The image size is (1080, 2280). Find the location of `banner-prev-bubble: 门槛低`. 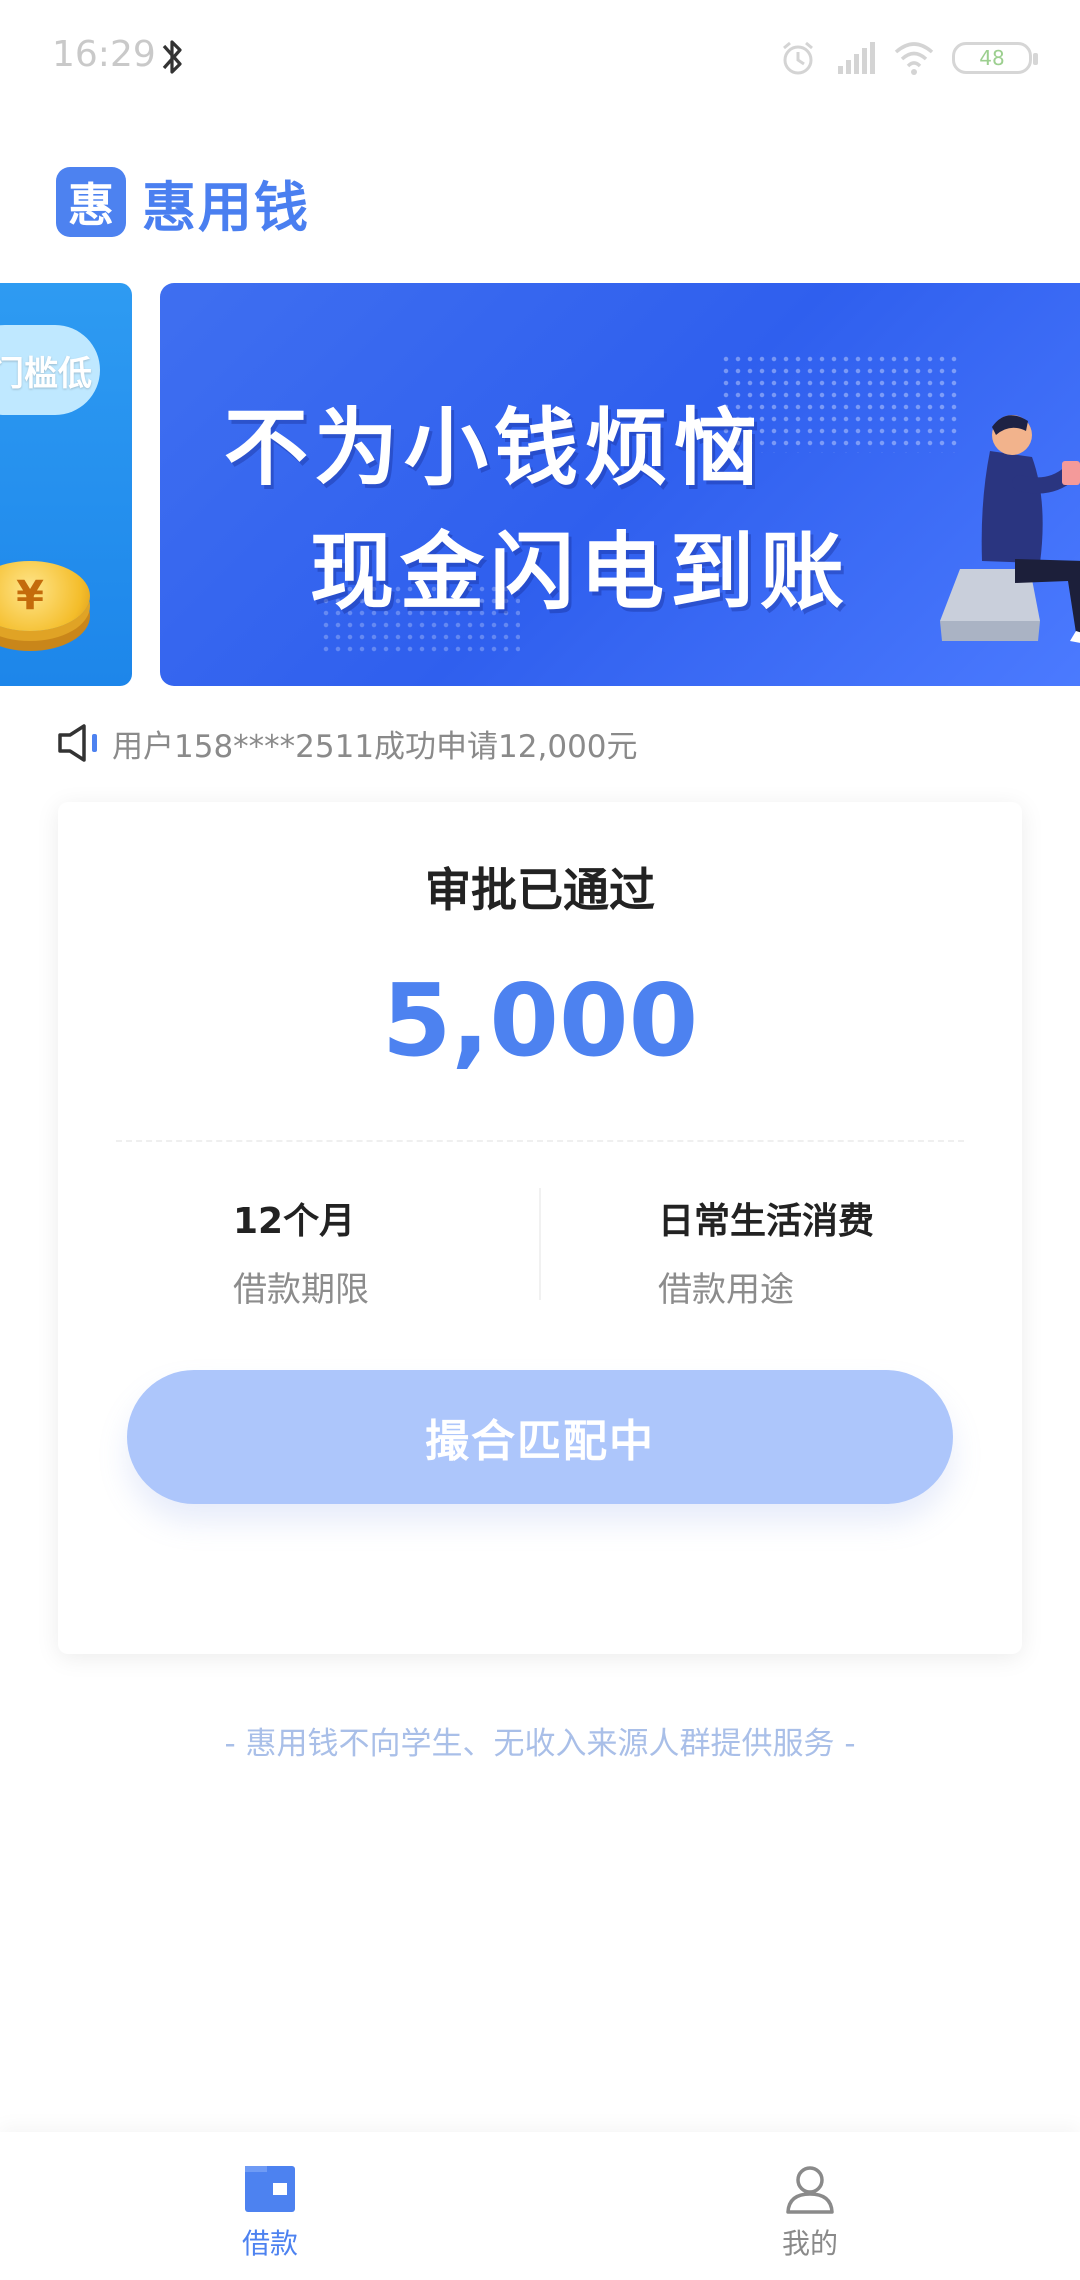

banner-prev-bubble: 门槛低 is located at coordinates (50, 370).